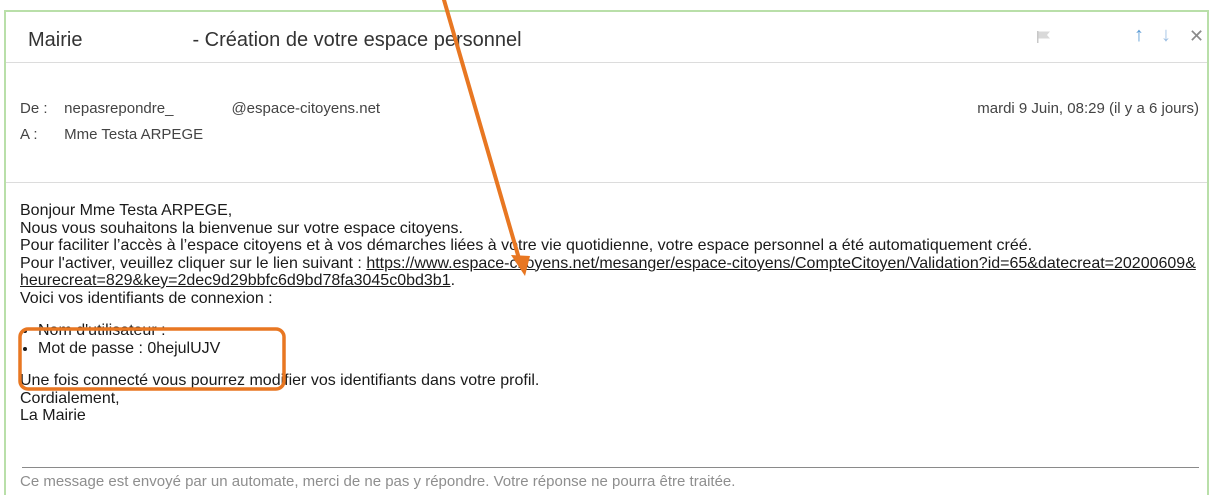  Describe the element at coordinates (146, 298) in the screenshot. I see `credentials-intro: Voici vos identifiants de connexion :` at that location.